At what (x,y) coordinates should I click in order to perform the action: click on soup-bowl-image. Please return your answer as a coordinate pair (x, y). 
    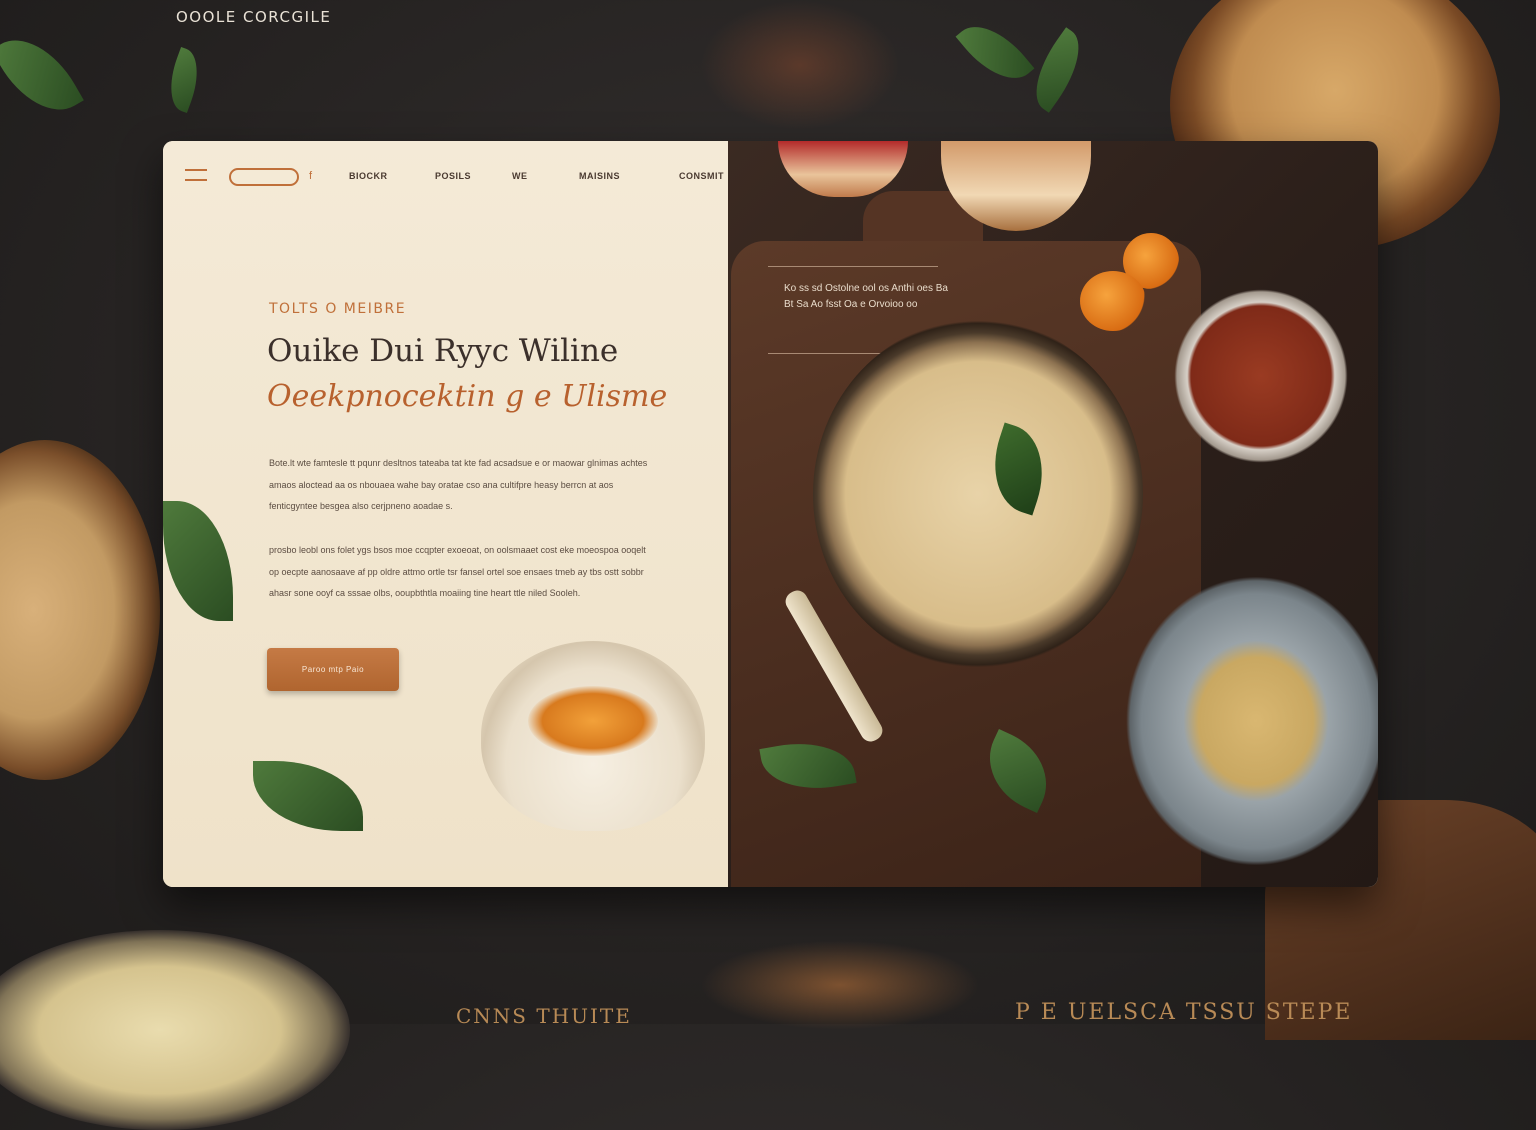
    Looking at the image, I should click on (978, 494).